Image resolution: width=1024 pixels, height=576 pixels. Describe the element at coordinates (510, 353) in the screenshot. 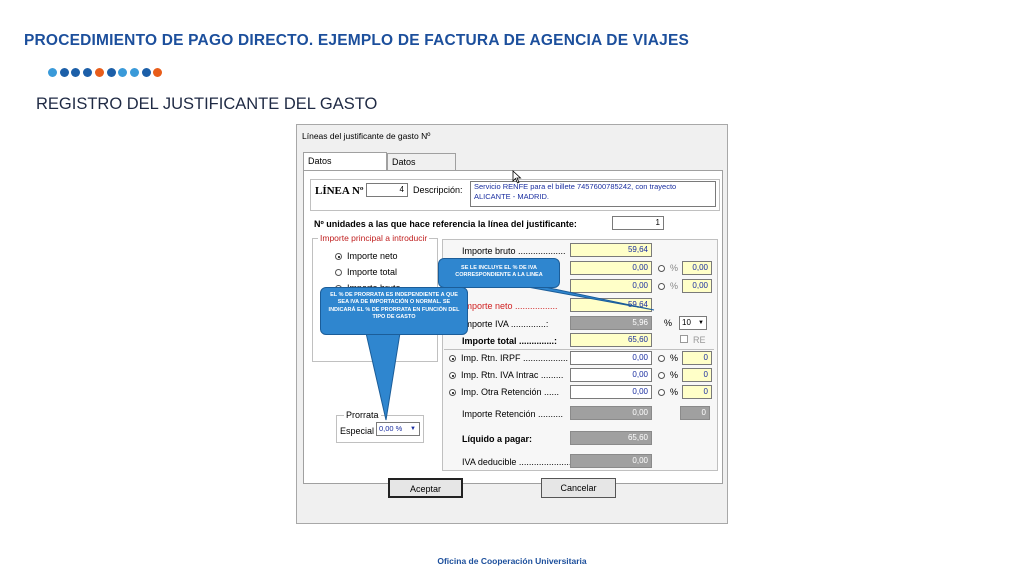

I see `callout-pointers` at that location.